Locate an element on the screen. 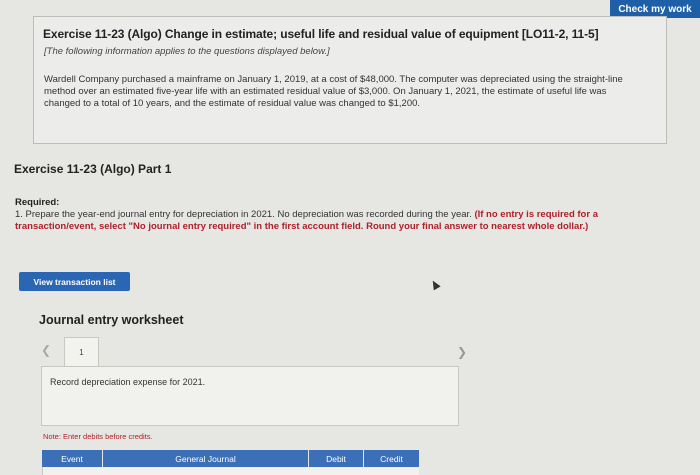 Image resolution: width=700 pixels, height=475 pixels. debit-credit-note: Note: Enter debits before credits. is located at coordinates (98, 436).